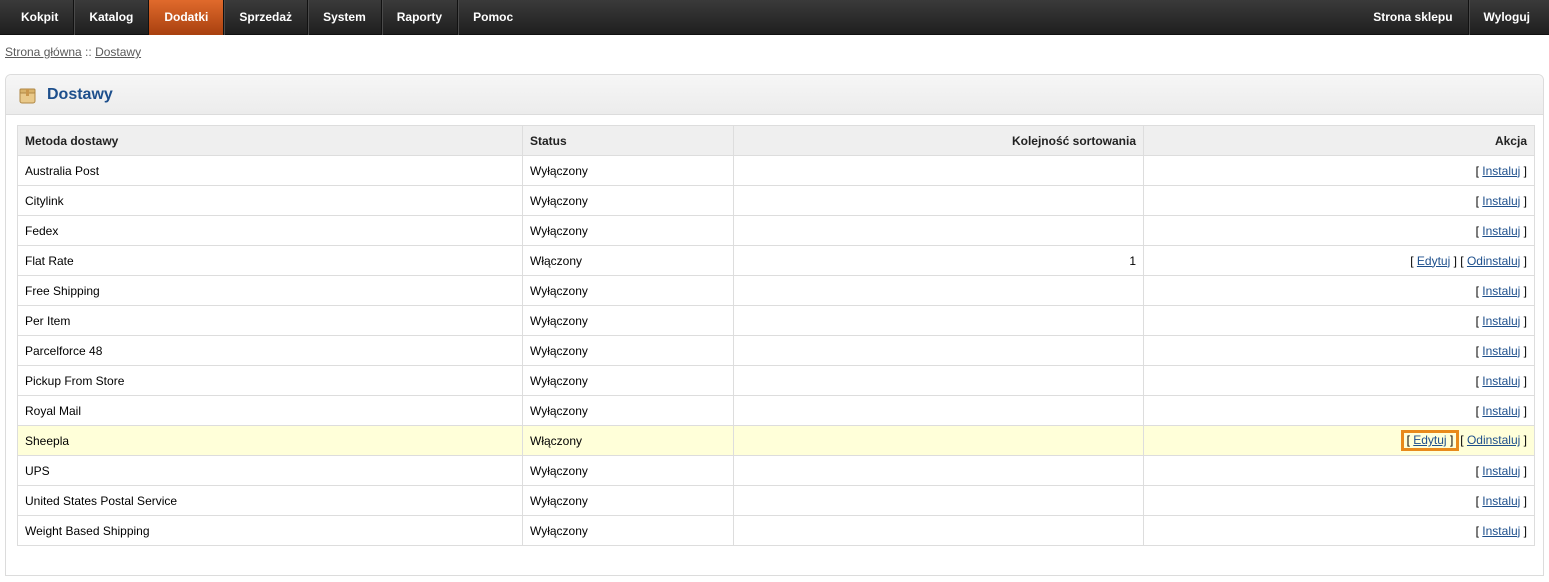 This screenshot has height=582, width=1549. I want to click on menu-item-3: Sprzedaż, so click(266, 17).